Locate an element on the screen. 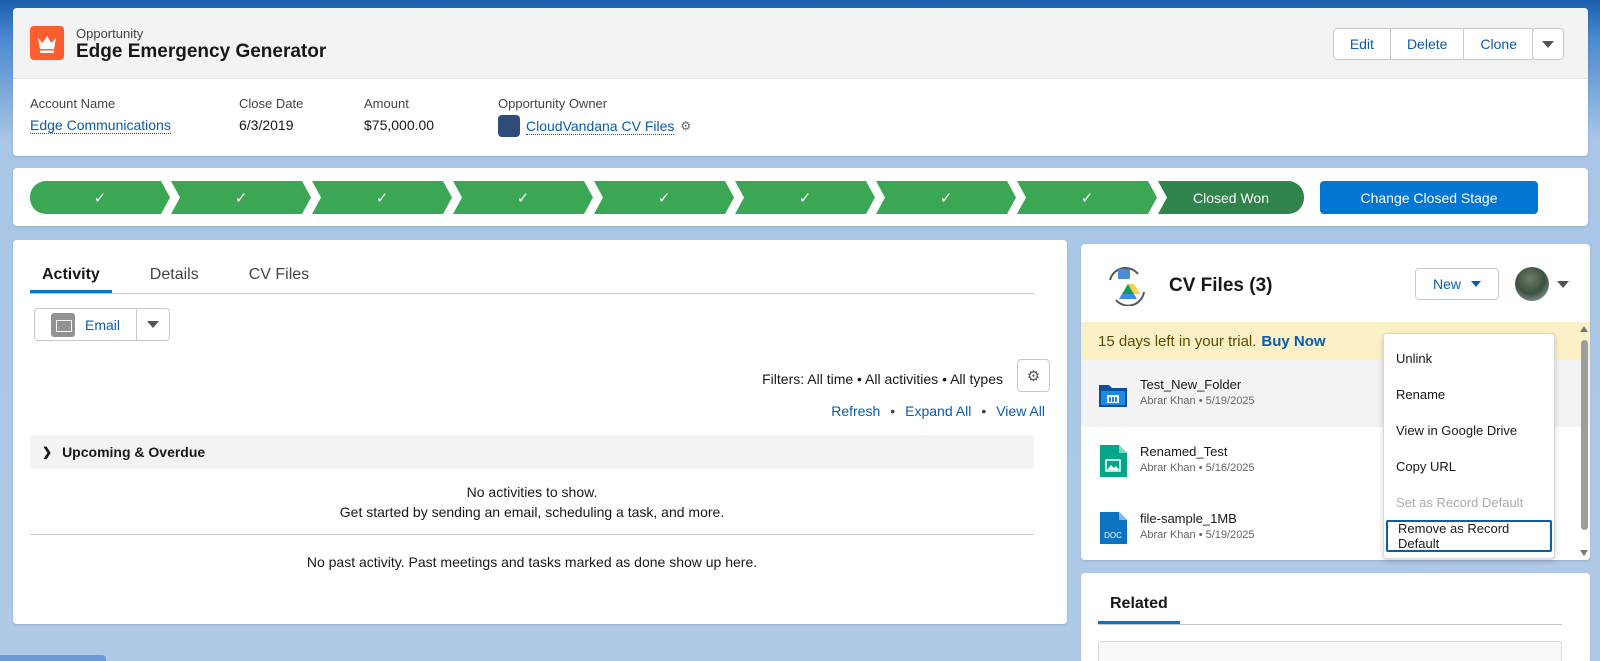  account-name-link: Edge Communications is located at coordinates (100, 125).